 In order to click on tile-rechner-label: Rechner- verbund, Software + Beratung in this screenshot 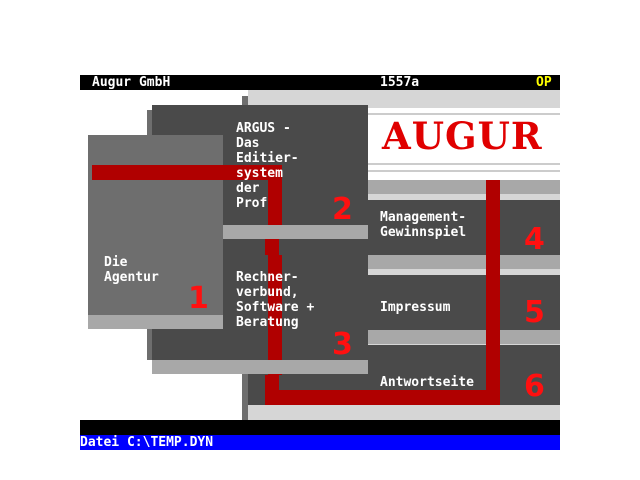, I will do `click(275, 300)`.